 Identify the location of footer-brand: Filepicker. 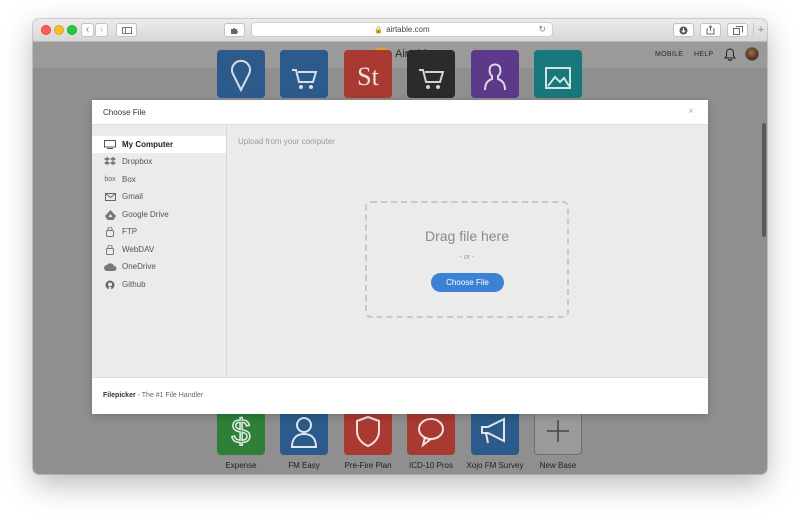
(119, 395).